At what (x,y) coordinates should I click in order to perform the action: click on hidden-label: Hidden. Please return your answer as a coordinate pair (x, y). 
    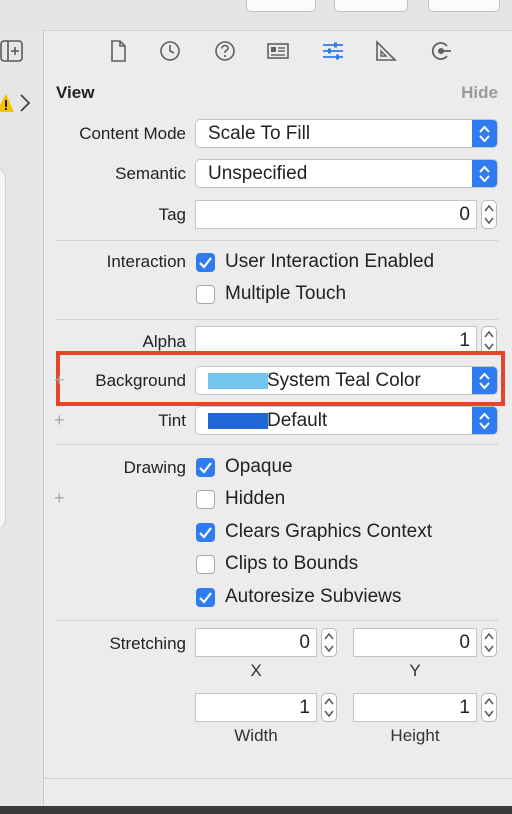
    Looking at the image, I should click on (255, 498).